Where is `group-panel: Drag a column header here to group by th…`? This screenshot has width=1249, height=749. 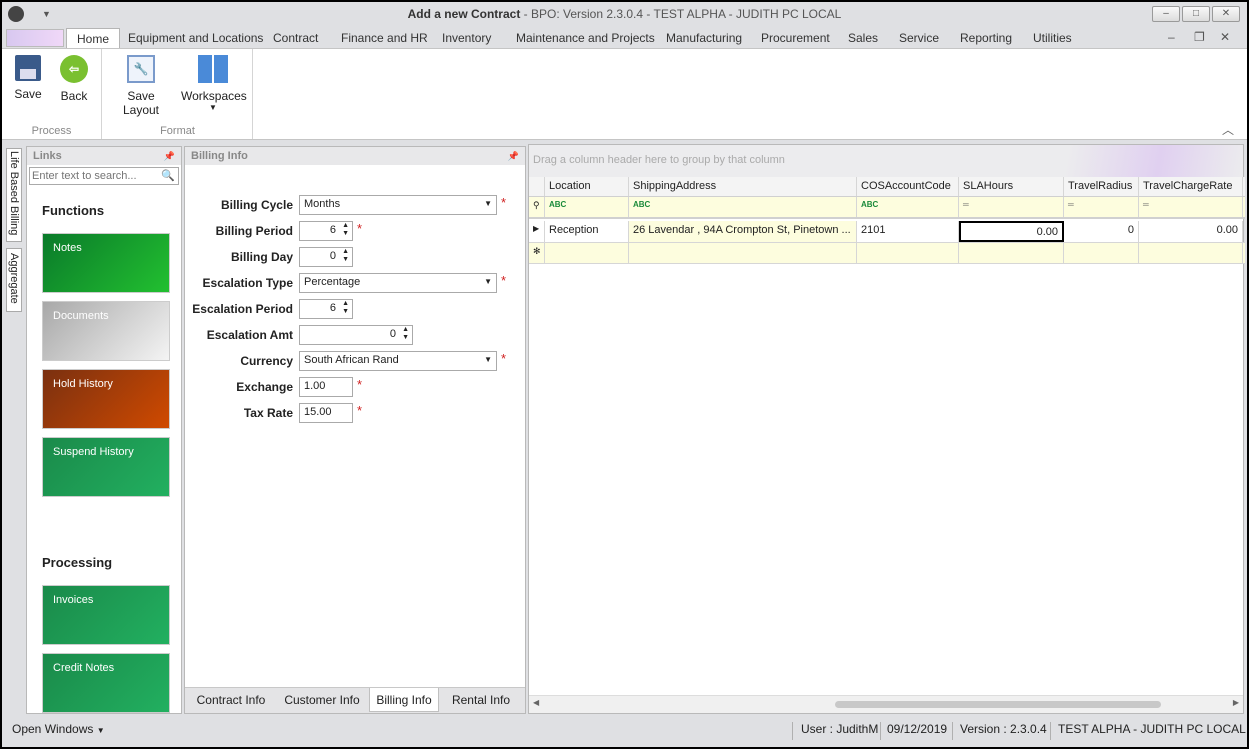
group-panel: Drag a column header here to group by th… is located at coordinates (886, 161).